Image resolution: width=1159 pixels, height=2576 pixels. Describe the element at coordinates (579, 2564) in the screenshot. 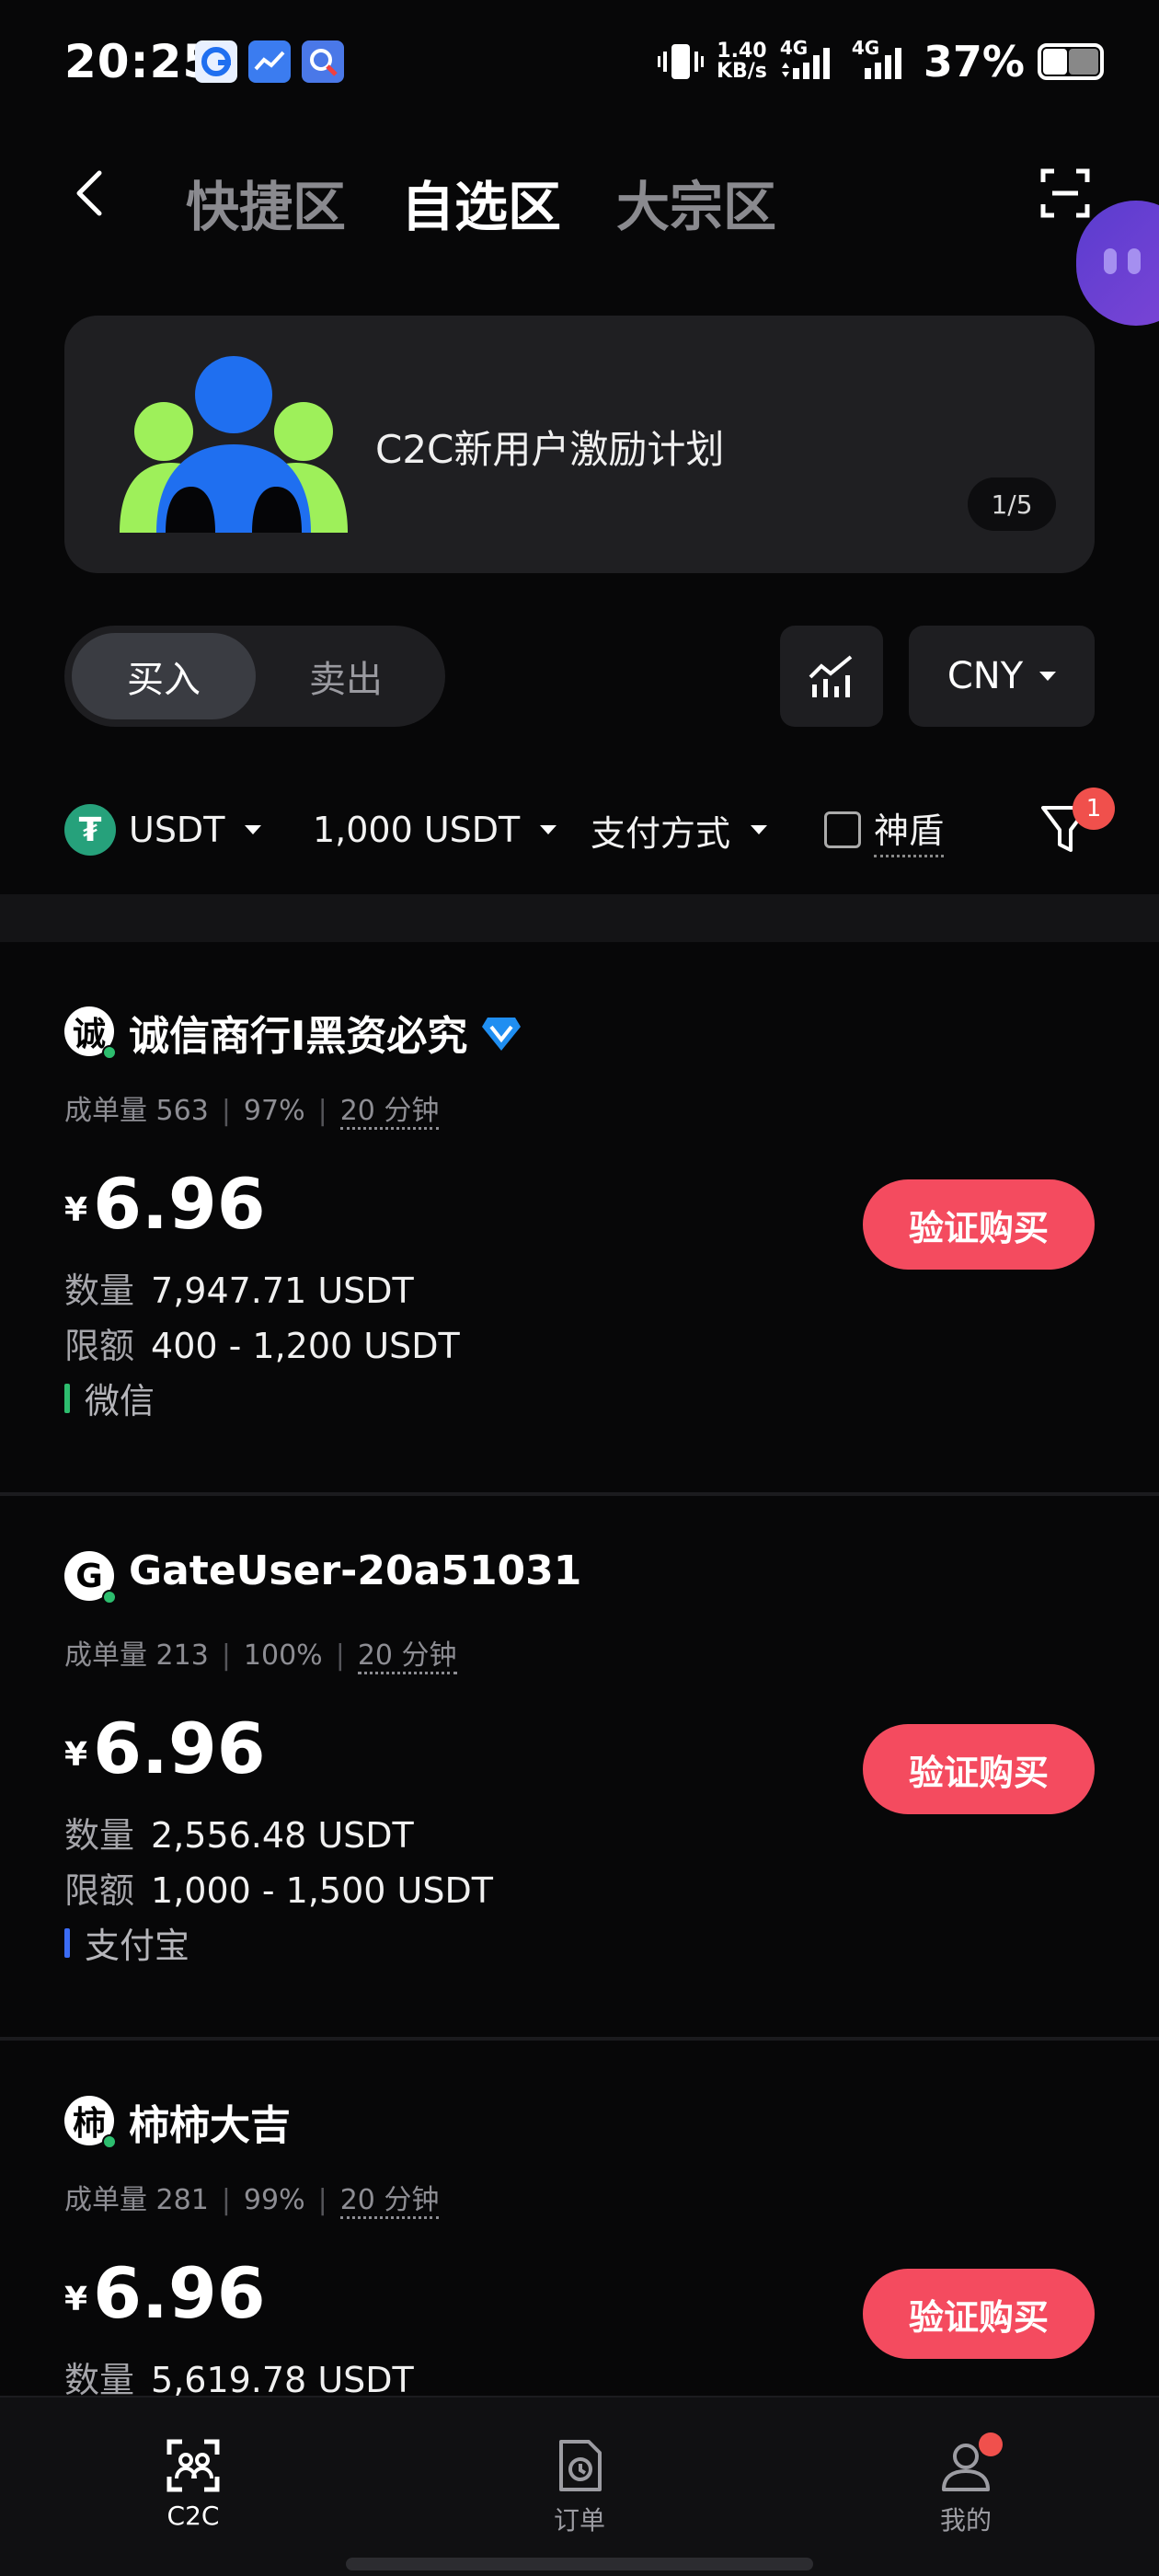

I see `home-indicator` at that location.